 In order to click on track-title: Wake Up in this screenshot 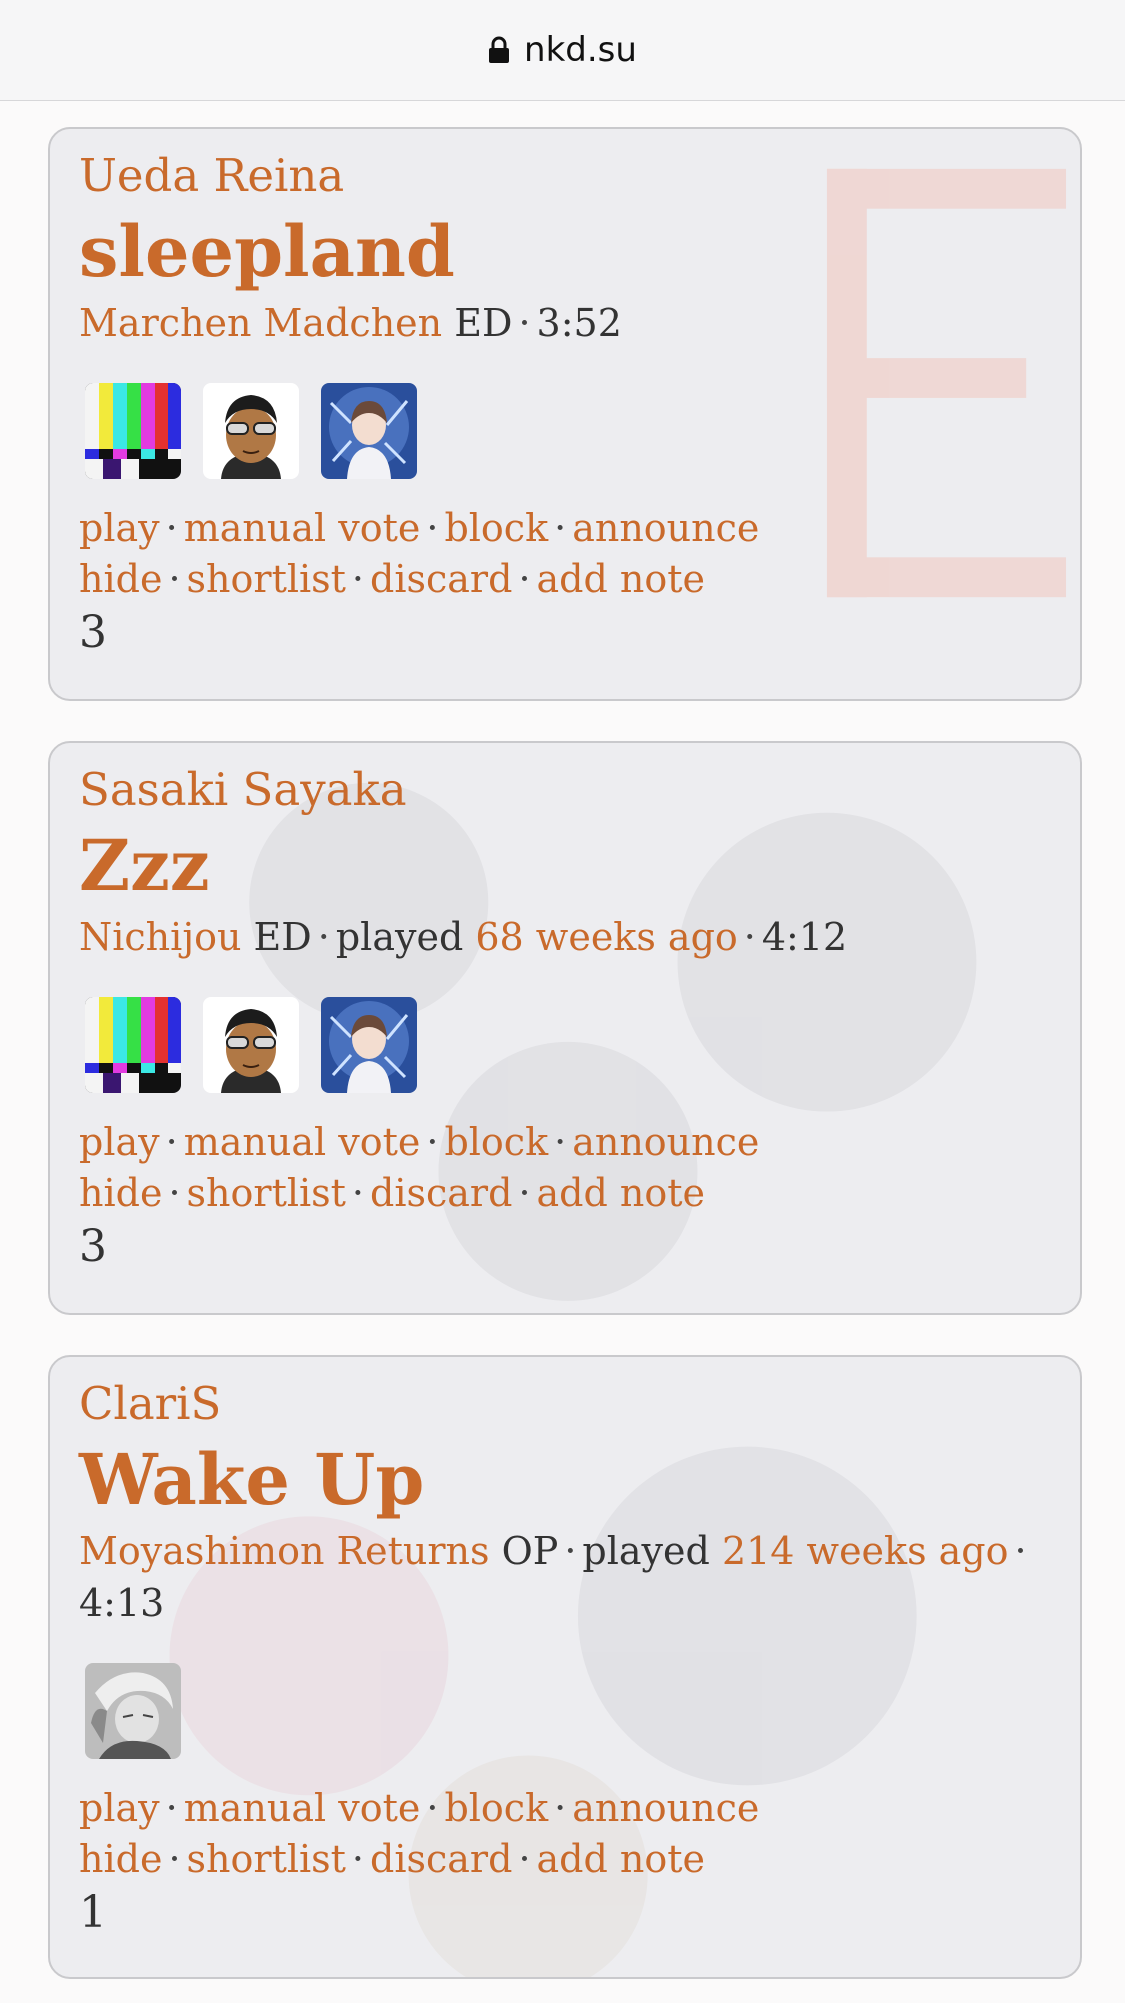, I will do `click(565, 1480)`.